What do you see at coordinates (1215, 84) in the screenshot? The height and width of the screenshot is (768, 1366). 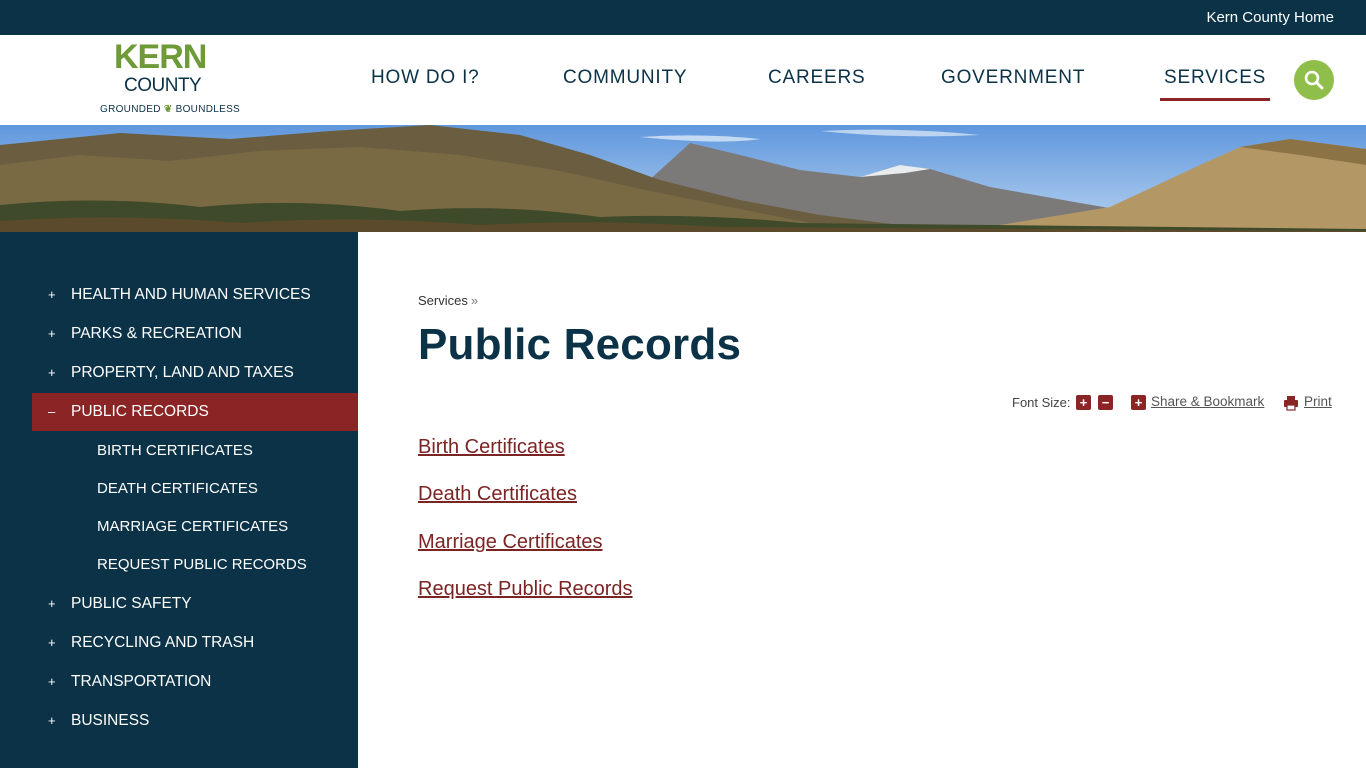 I see `nav-services: SERVICES` at bounding box center [1215, 84].